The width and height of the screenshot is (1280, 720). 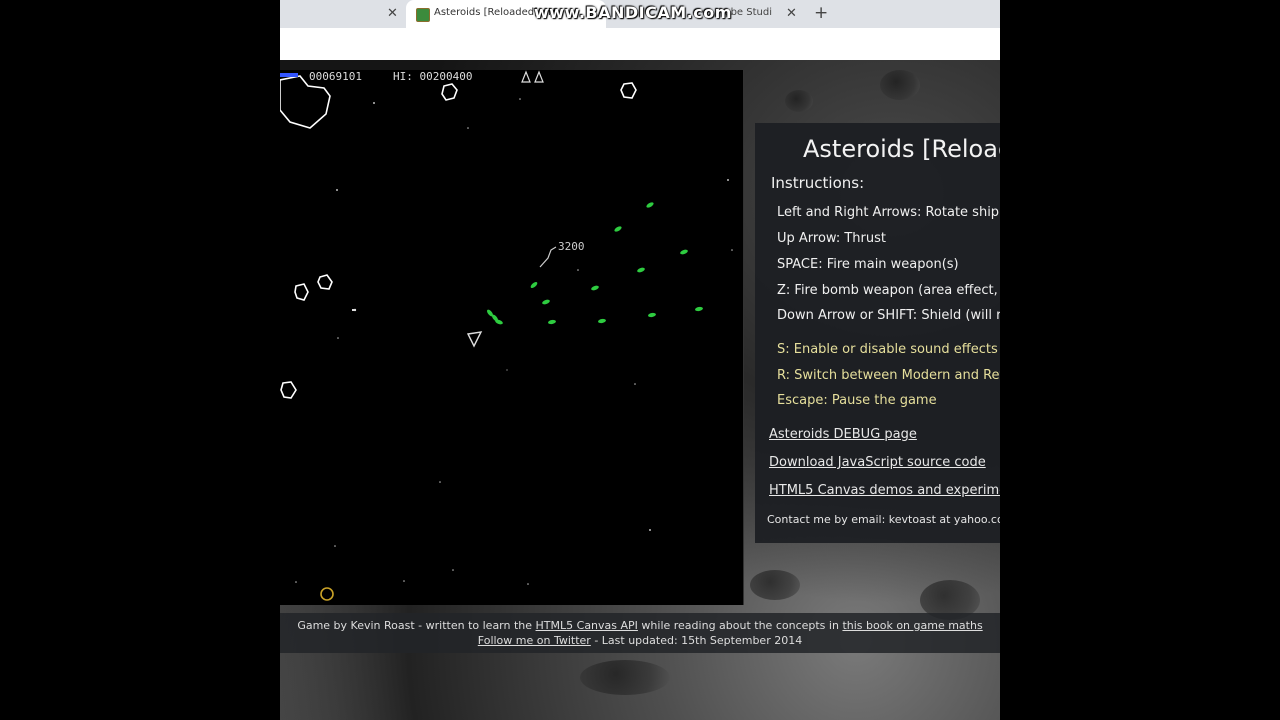 I want to click on bullet, so click(x=354, y=310).